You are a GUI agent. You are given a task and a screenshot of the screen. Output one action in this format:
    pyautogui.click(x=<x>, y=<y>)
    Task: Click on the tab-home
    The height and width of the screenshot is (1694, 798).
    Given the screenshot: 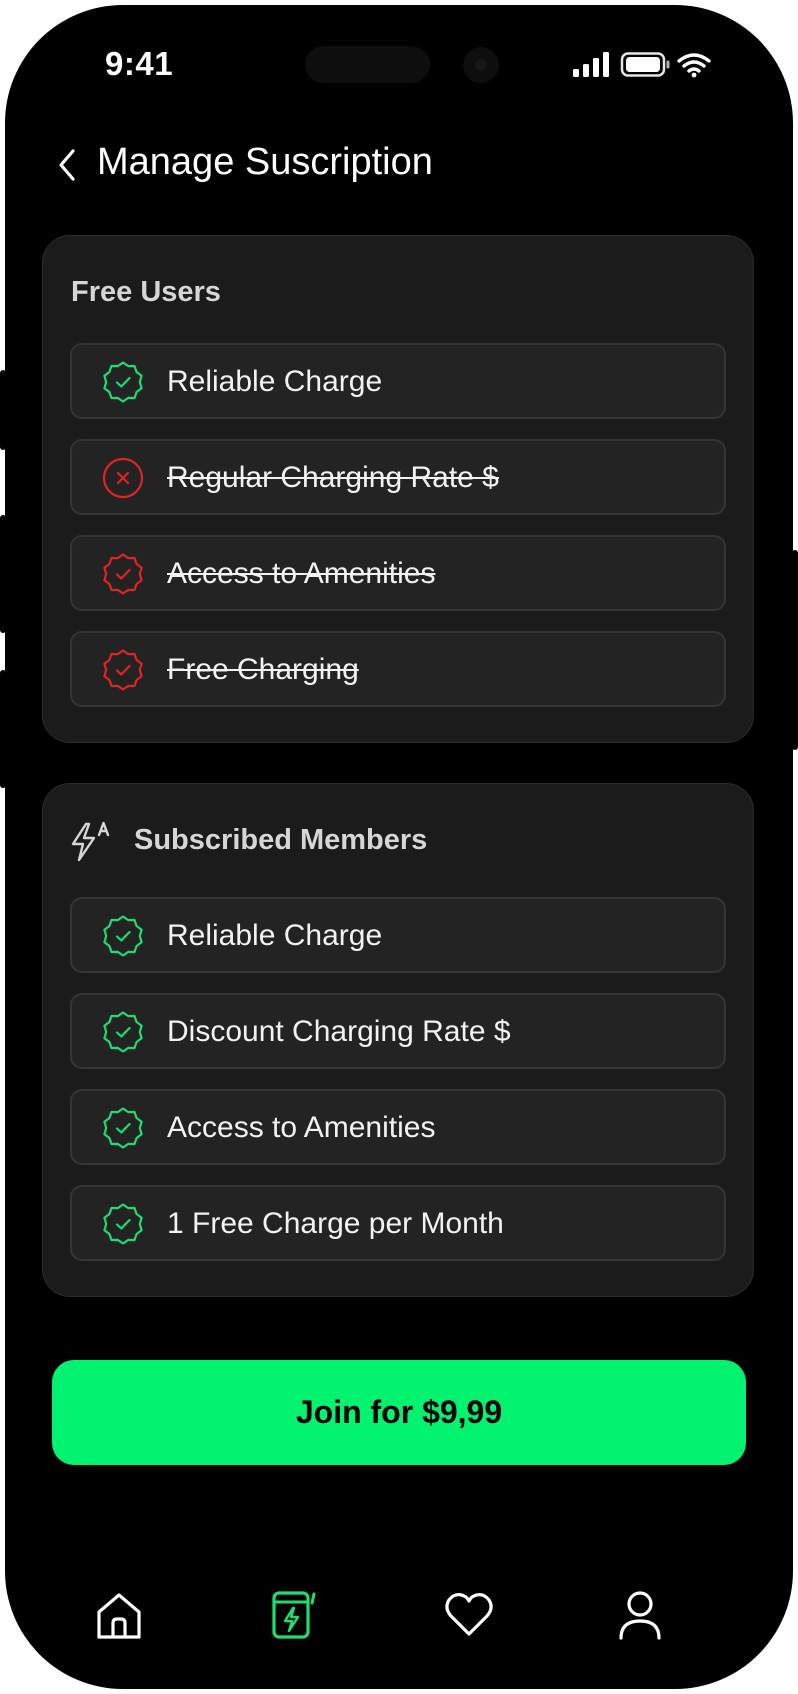 What is the action you would take?
    pyautogui.click(x=119, y=1615)
    